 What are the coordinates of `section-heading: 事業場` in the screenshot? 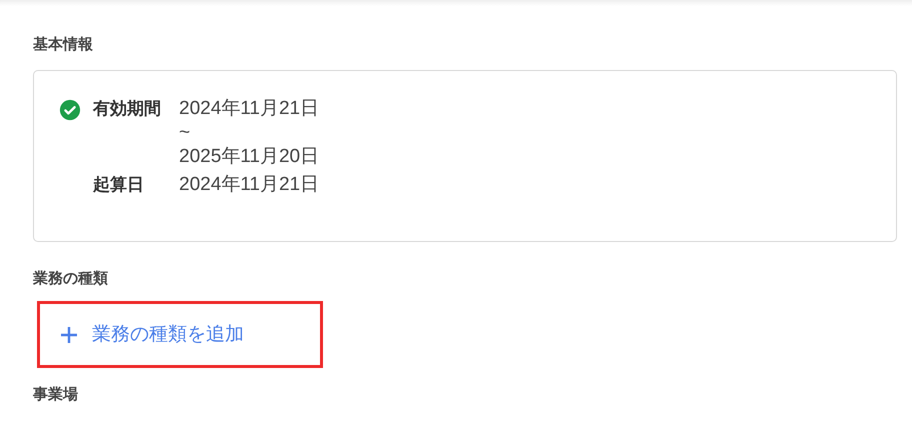 It's located at (55, 394).